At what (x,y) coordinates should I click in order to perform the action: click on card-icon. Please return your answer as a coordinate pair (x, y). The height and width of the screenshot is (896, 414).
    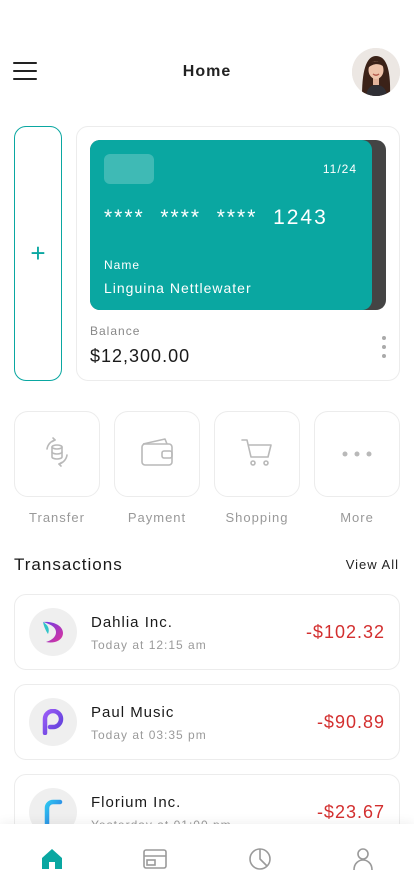
    Looking at the image, I should click on (155, 861).